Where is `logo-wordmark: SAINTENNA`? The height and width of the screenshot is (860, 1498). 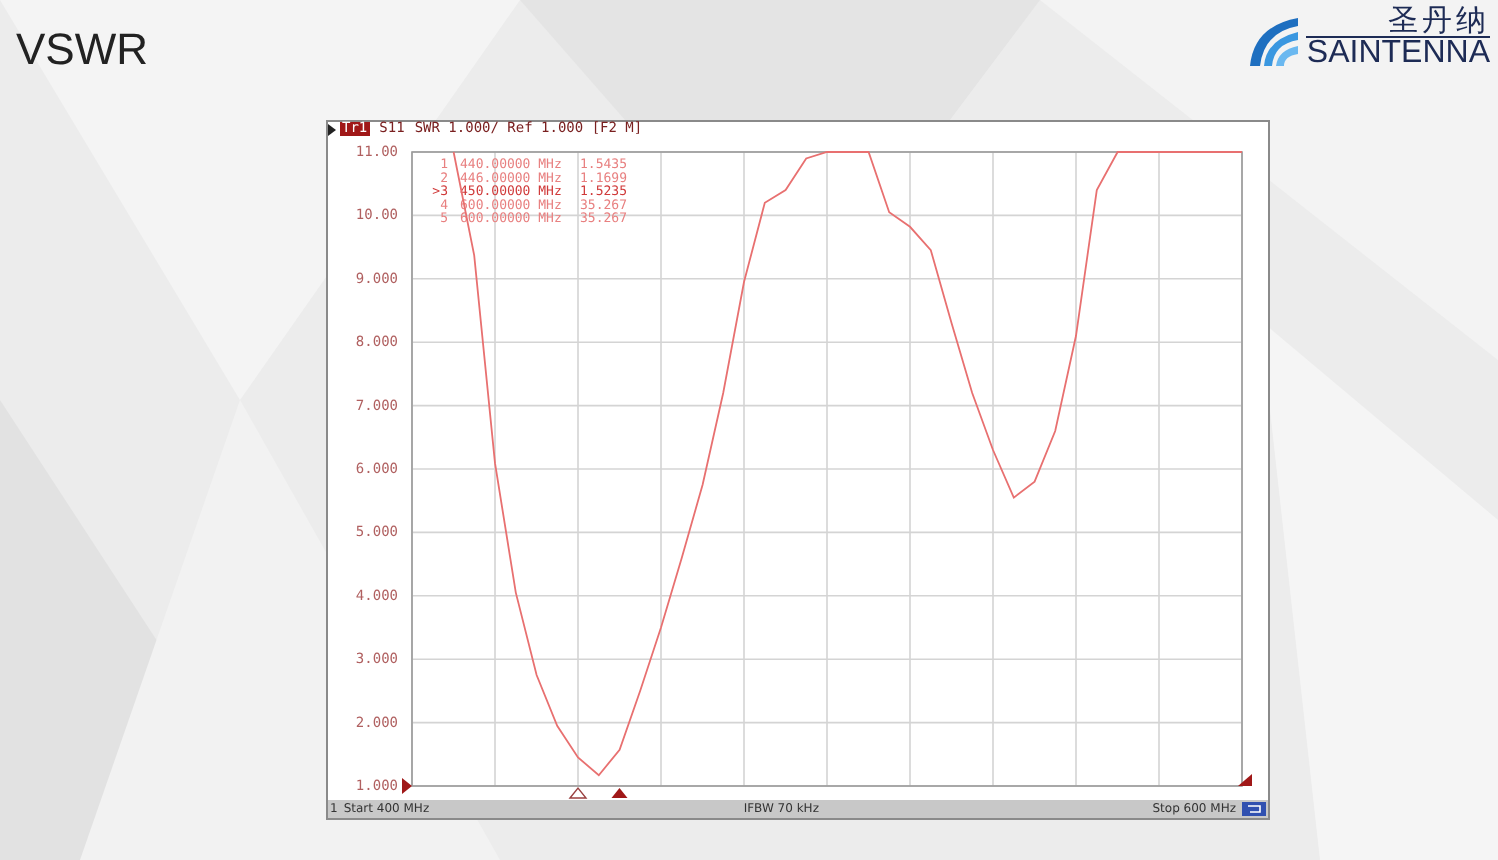
logo-wordmark: SAINTENNA is located at coordinates (1398, 53).